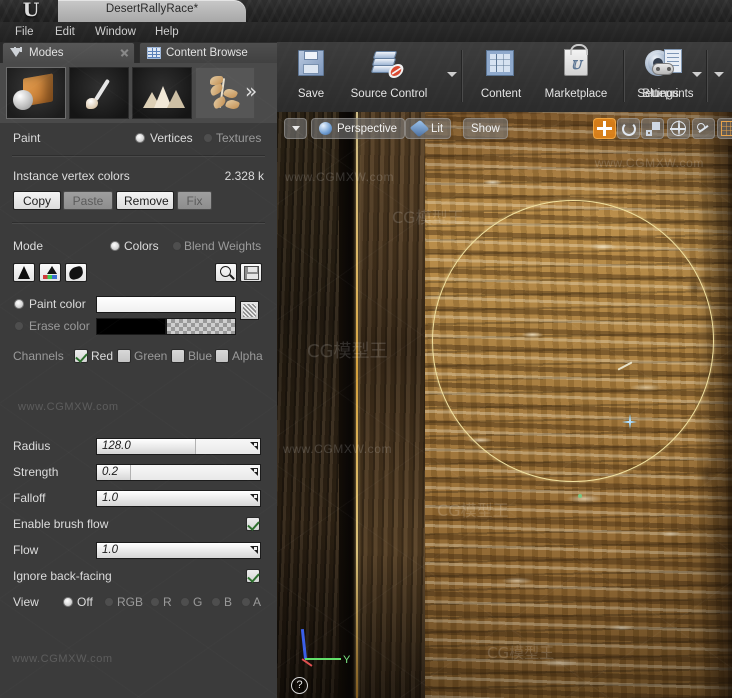 This screenshot has height=698, width=732. I want to click on erase-color-alpha-swatch, so click(201, 326).